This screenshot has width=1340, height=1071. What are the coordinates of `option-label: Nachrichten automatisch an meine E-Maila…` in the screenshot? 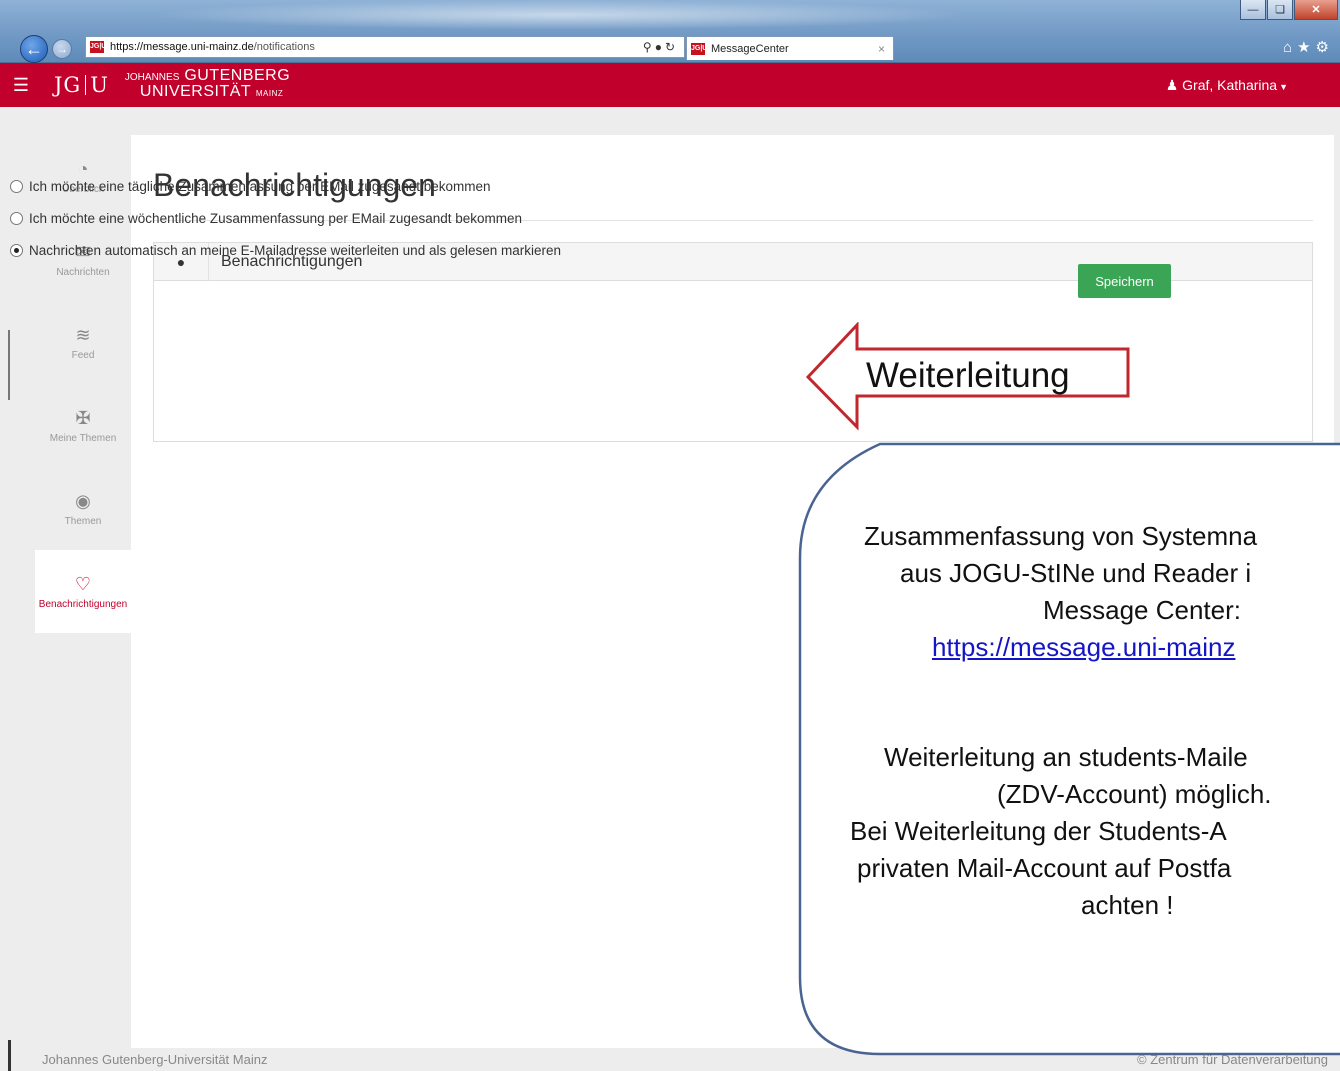 It's located at (295, 250).